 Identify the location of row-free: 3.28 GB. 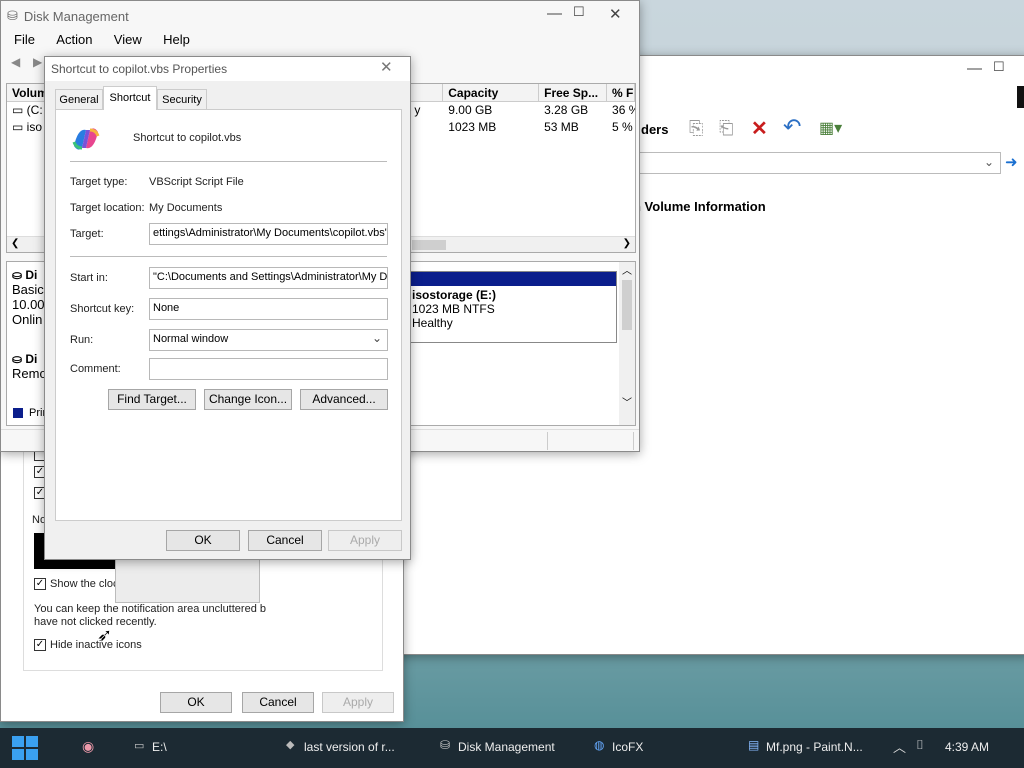
(566, 110).